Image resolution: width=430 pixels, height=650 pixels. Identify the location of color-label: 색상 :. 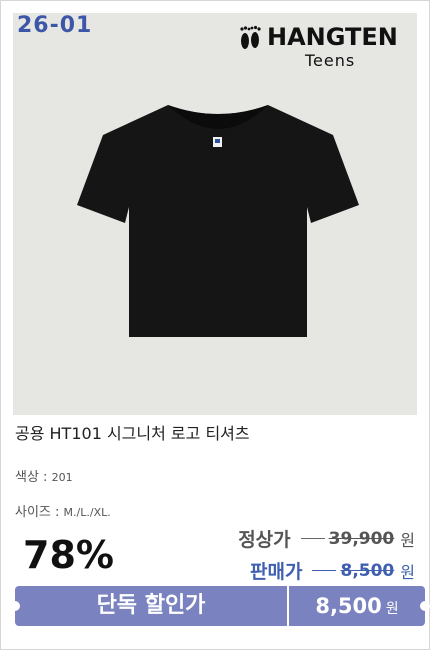
(31, 477).